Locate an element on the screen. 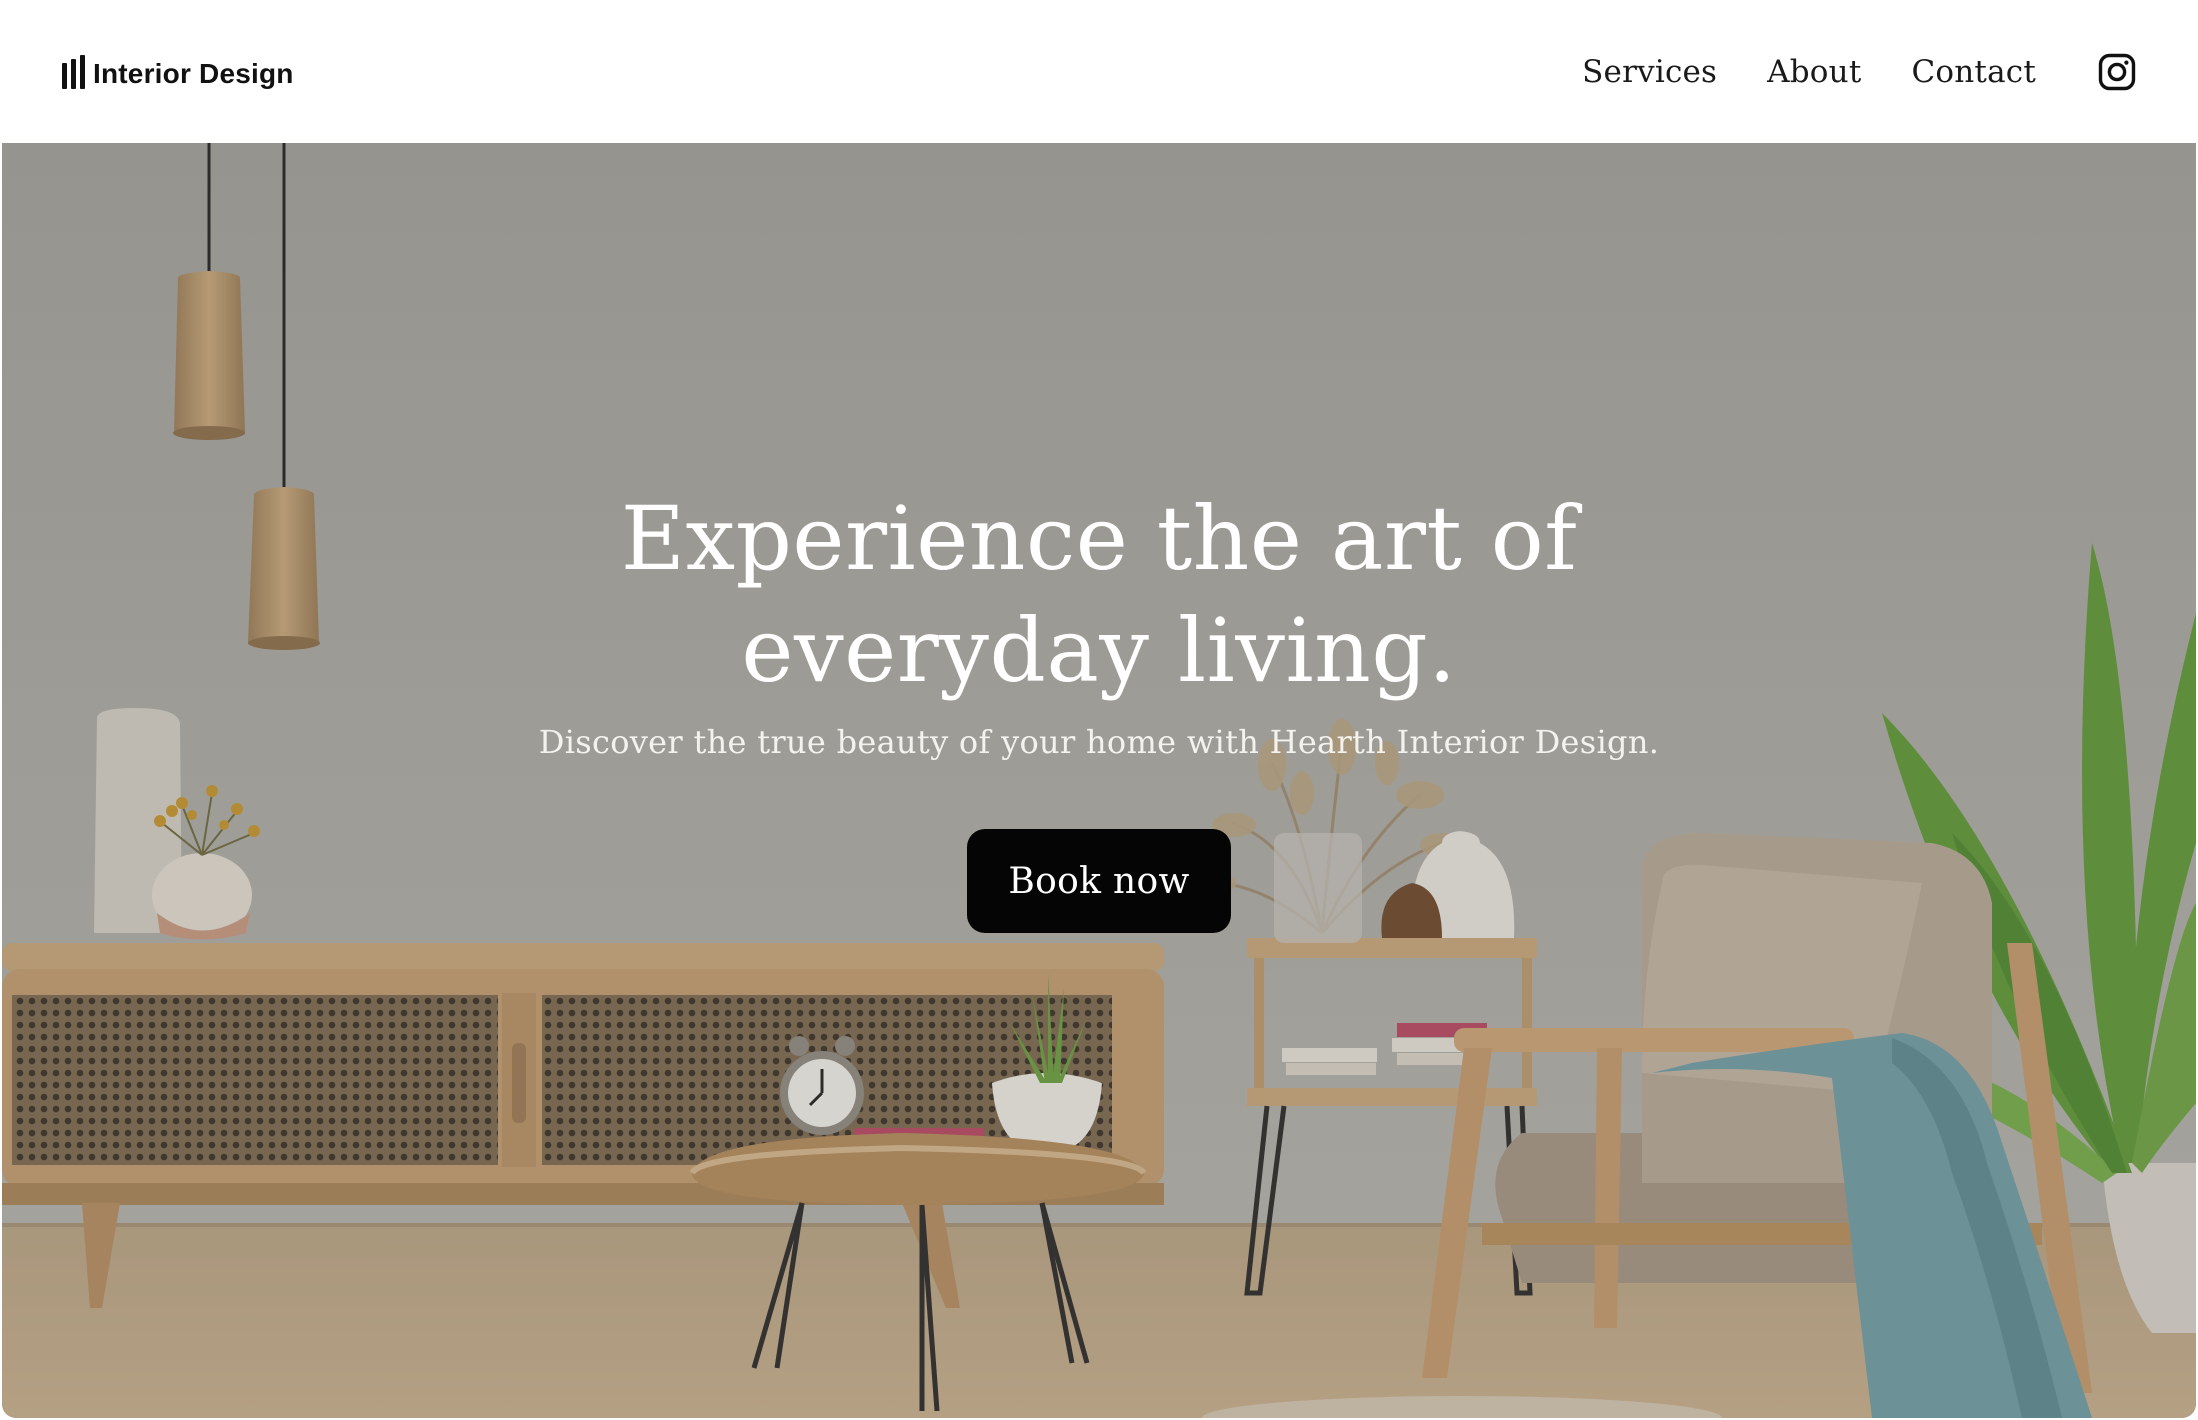  main-nav: Services About Contact is located at coordinates (1859, 72).